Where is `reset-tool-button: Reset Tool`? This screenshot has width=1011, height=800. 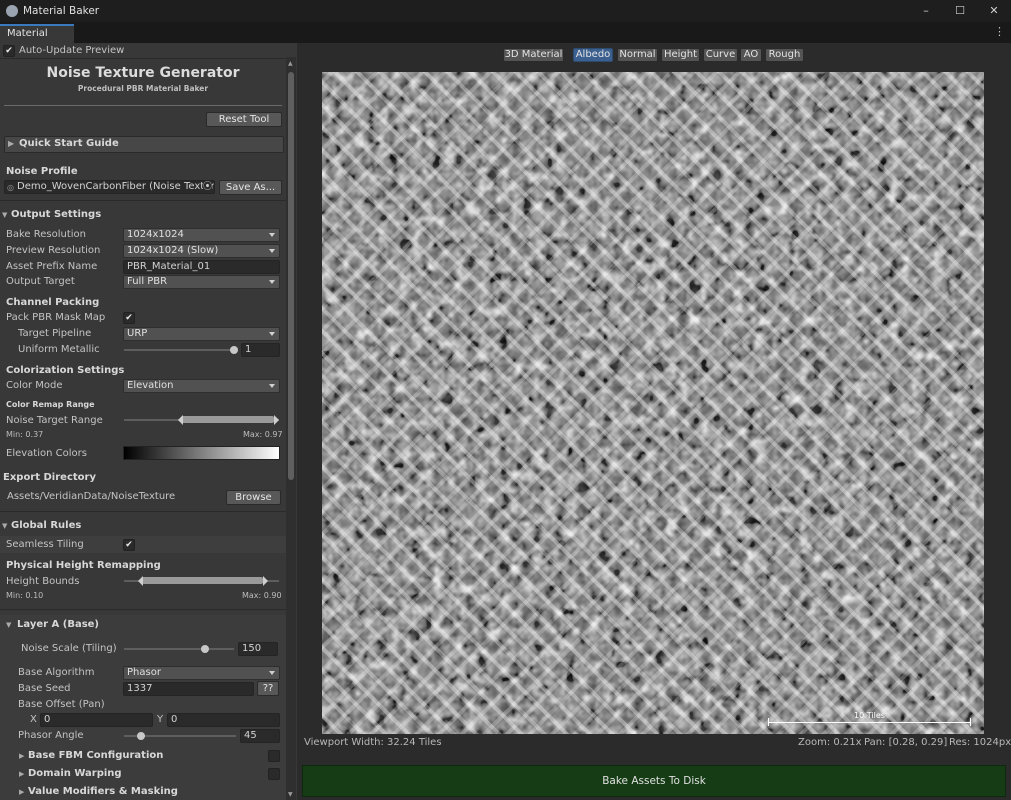 reset-tool-button: Reset Tool is located at coordinates (244, 119).